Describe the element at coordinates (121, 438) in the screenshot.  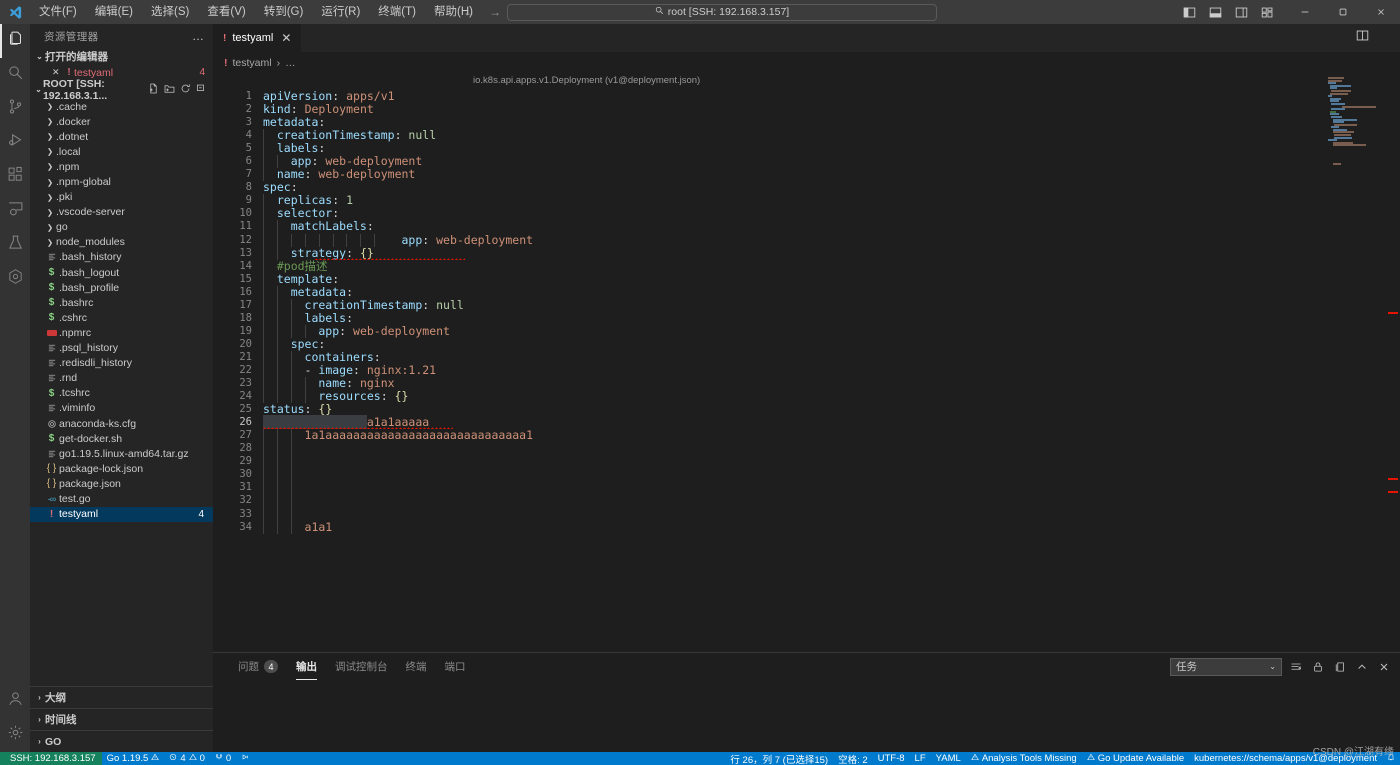
I see `tree-file-item: $ get-docker.sh` at that location.